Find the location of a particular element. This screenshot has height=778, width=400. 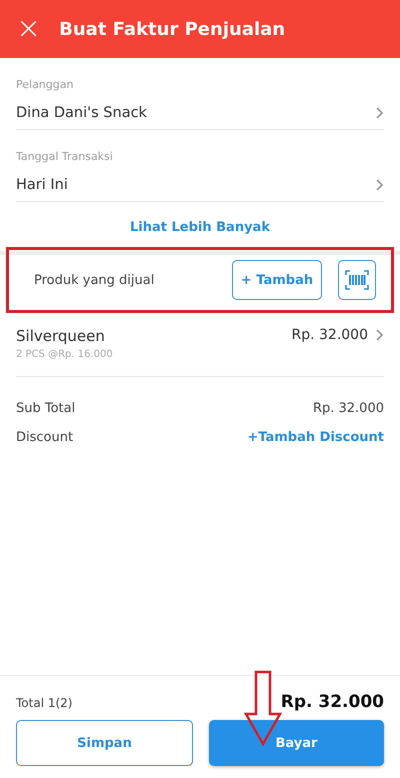

summary-value: Rp. 32.000 is located at coordinates (348, 408).